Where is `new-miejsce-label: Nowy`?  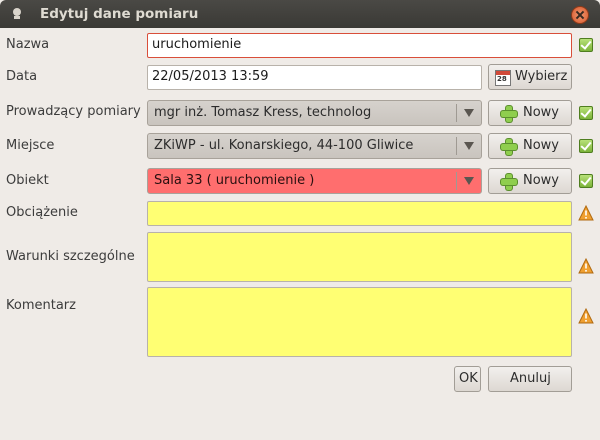 new-miejsce-label: Nowy is located at coordinates (541, 145).